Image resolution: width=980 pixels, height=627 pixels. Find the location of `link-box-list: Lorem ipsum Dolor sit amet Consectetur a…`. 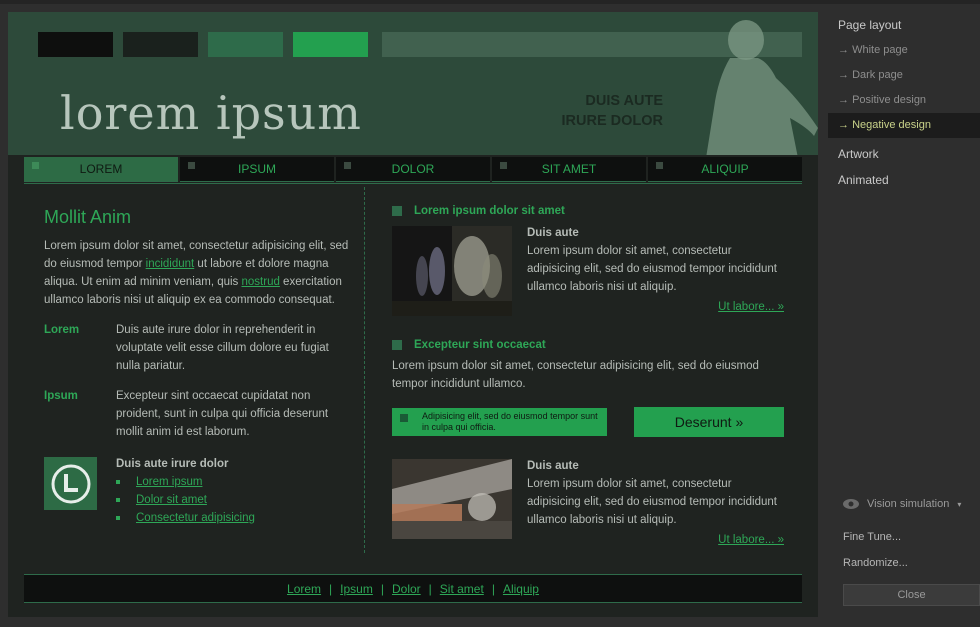

link-box-list: Lorem ipsum Dolor sit amet Consectetur a… is located at coordinates (185, 500).